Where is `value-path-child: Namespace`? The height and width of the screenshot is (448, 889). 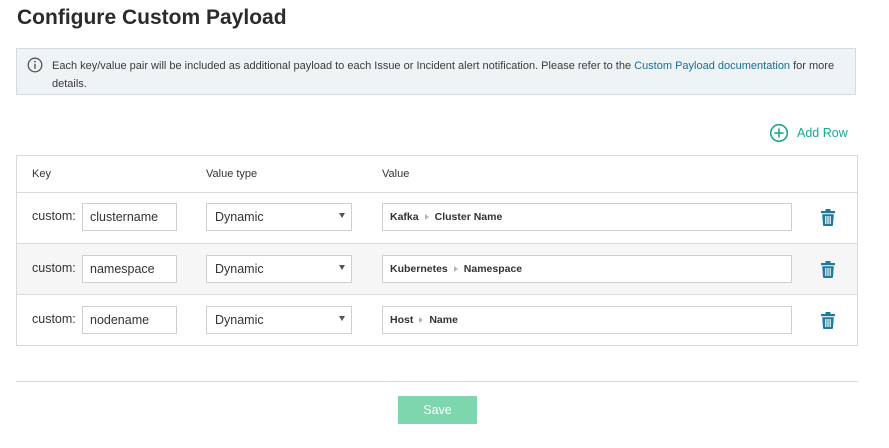
value-path-child: Namespace is located at coordinates (493, 269).